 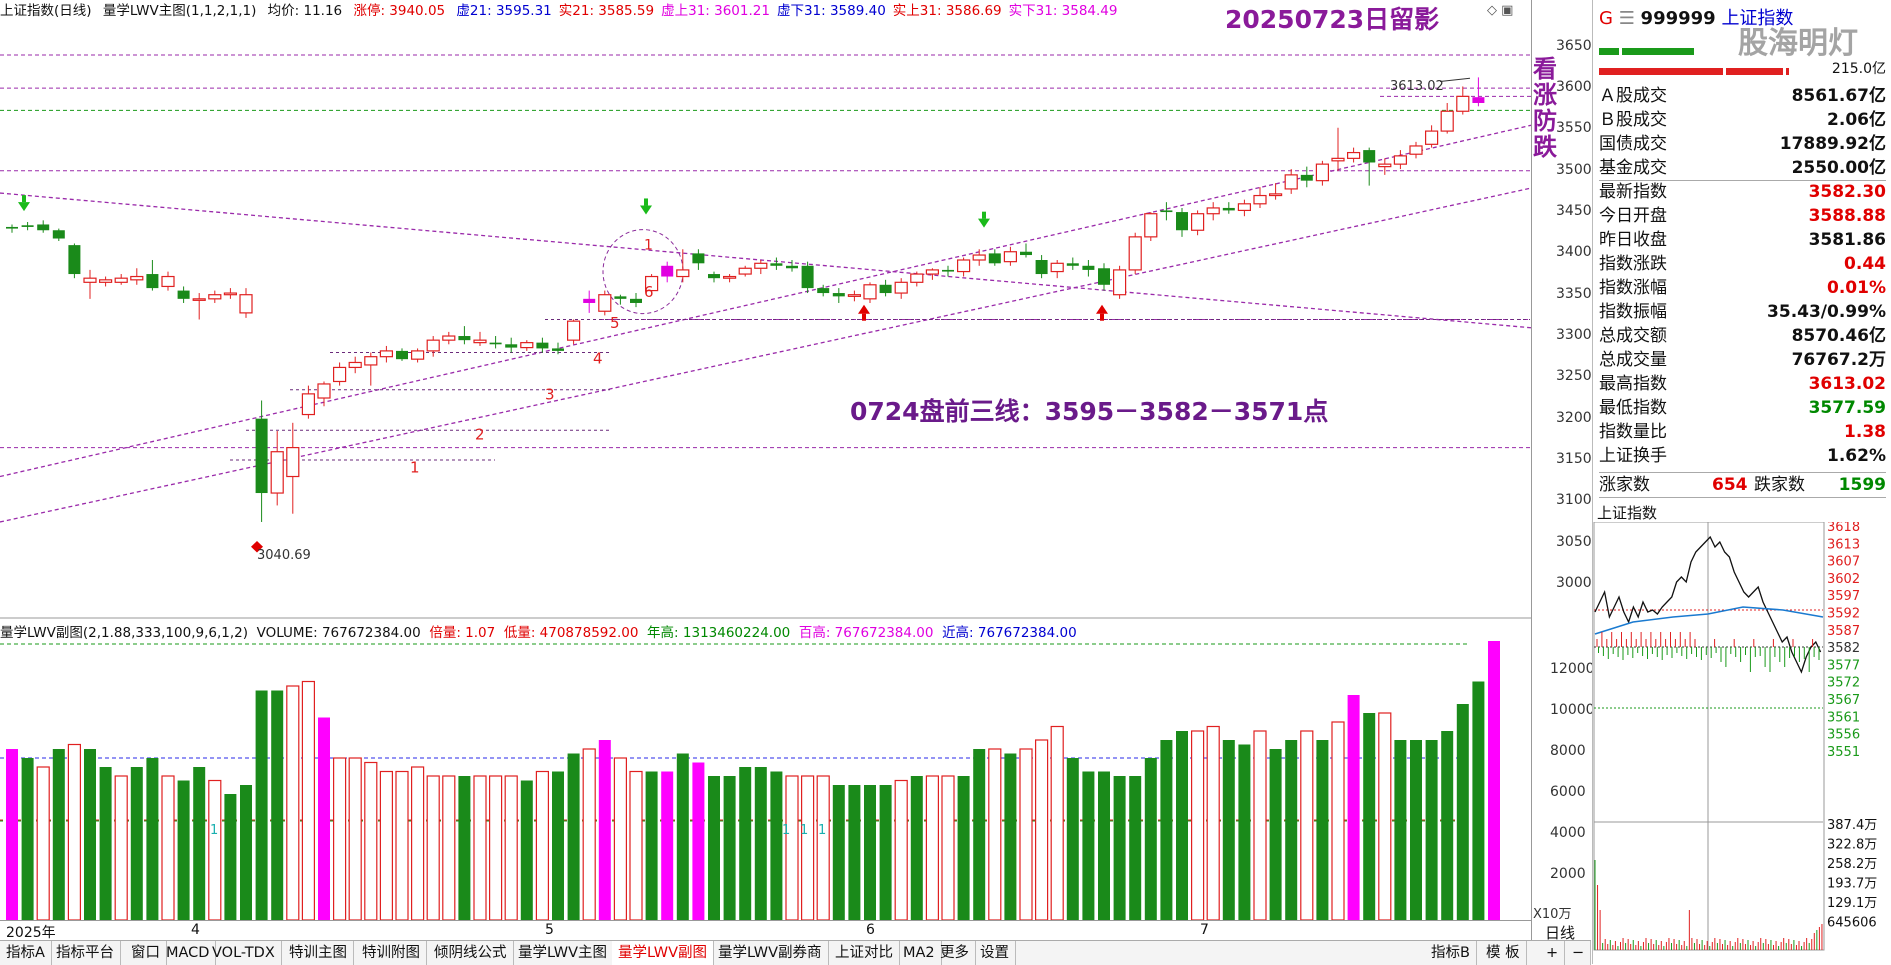 I want to click on intraday-tick: 3592, so click(x=1843, y=614).